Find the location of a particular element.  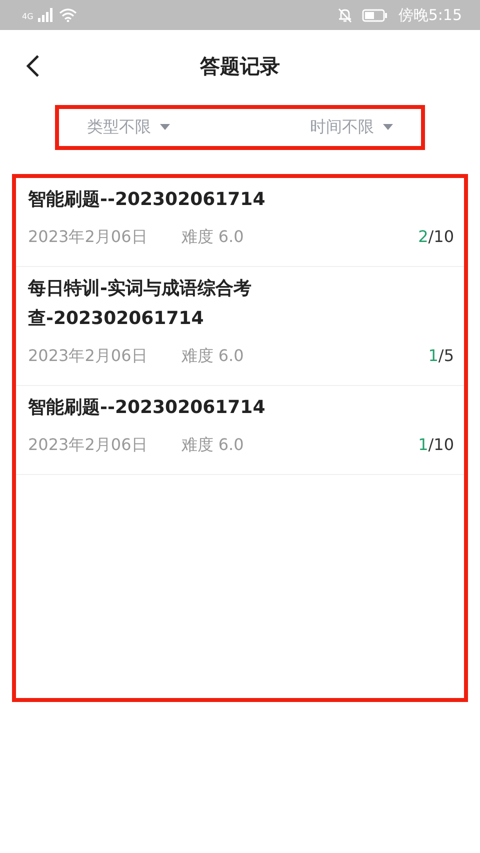

wifi-icon is located at coordinates (68, 15).